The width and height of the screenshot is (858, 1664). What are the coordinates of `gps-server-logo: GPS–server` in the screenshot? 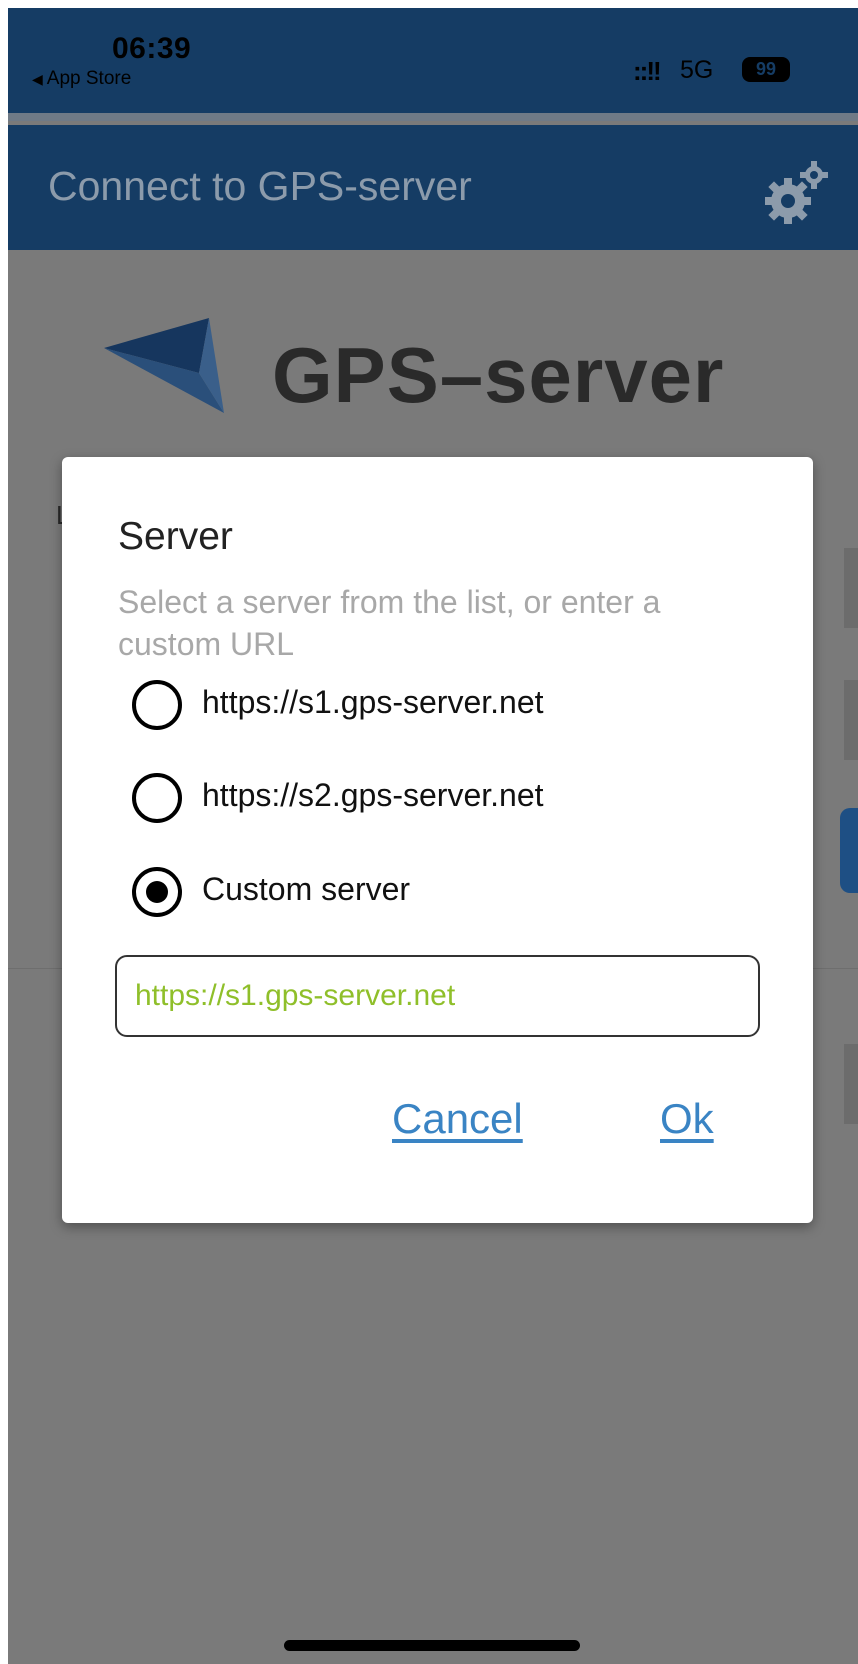 It's located at (454, 373).